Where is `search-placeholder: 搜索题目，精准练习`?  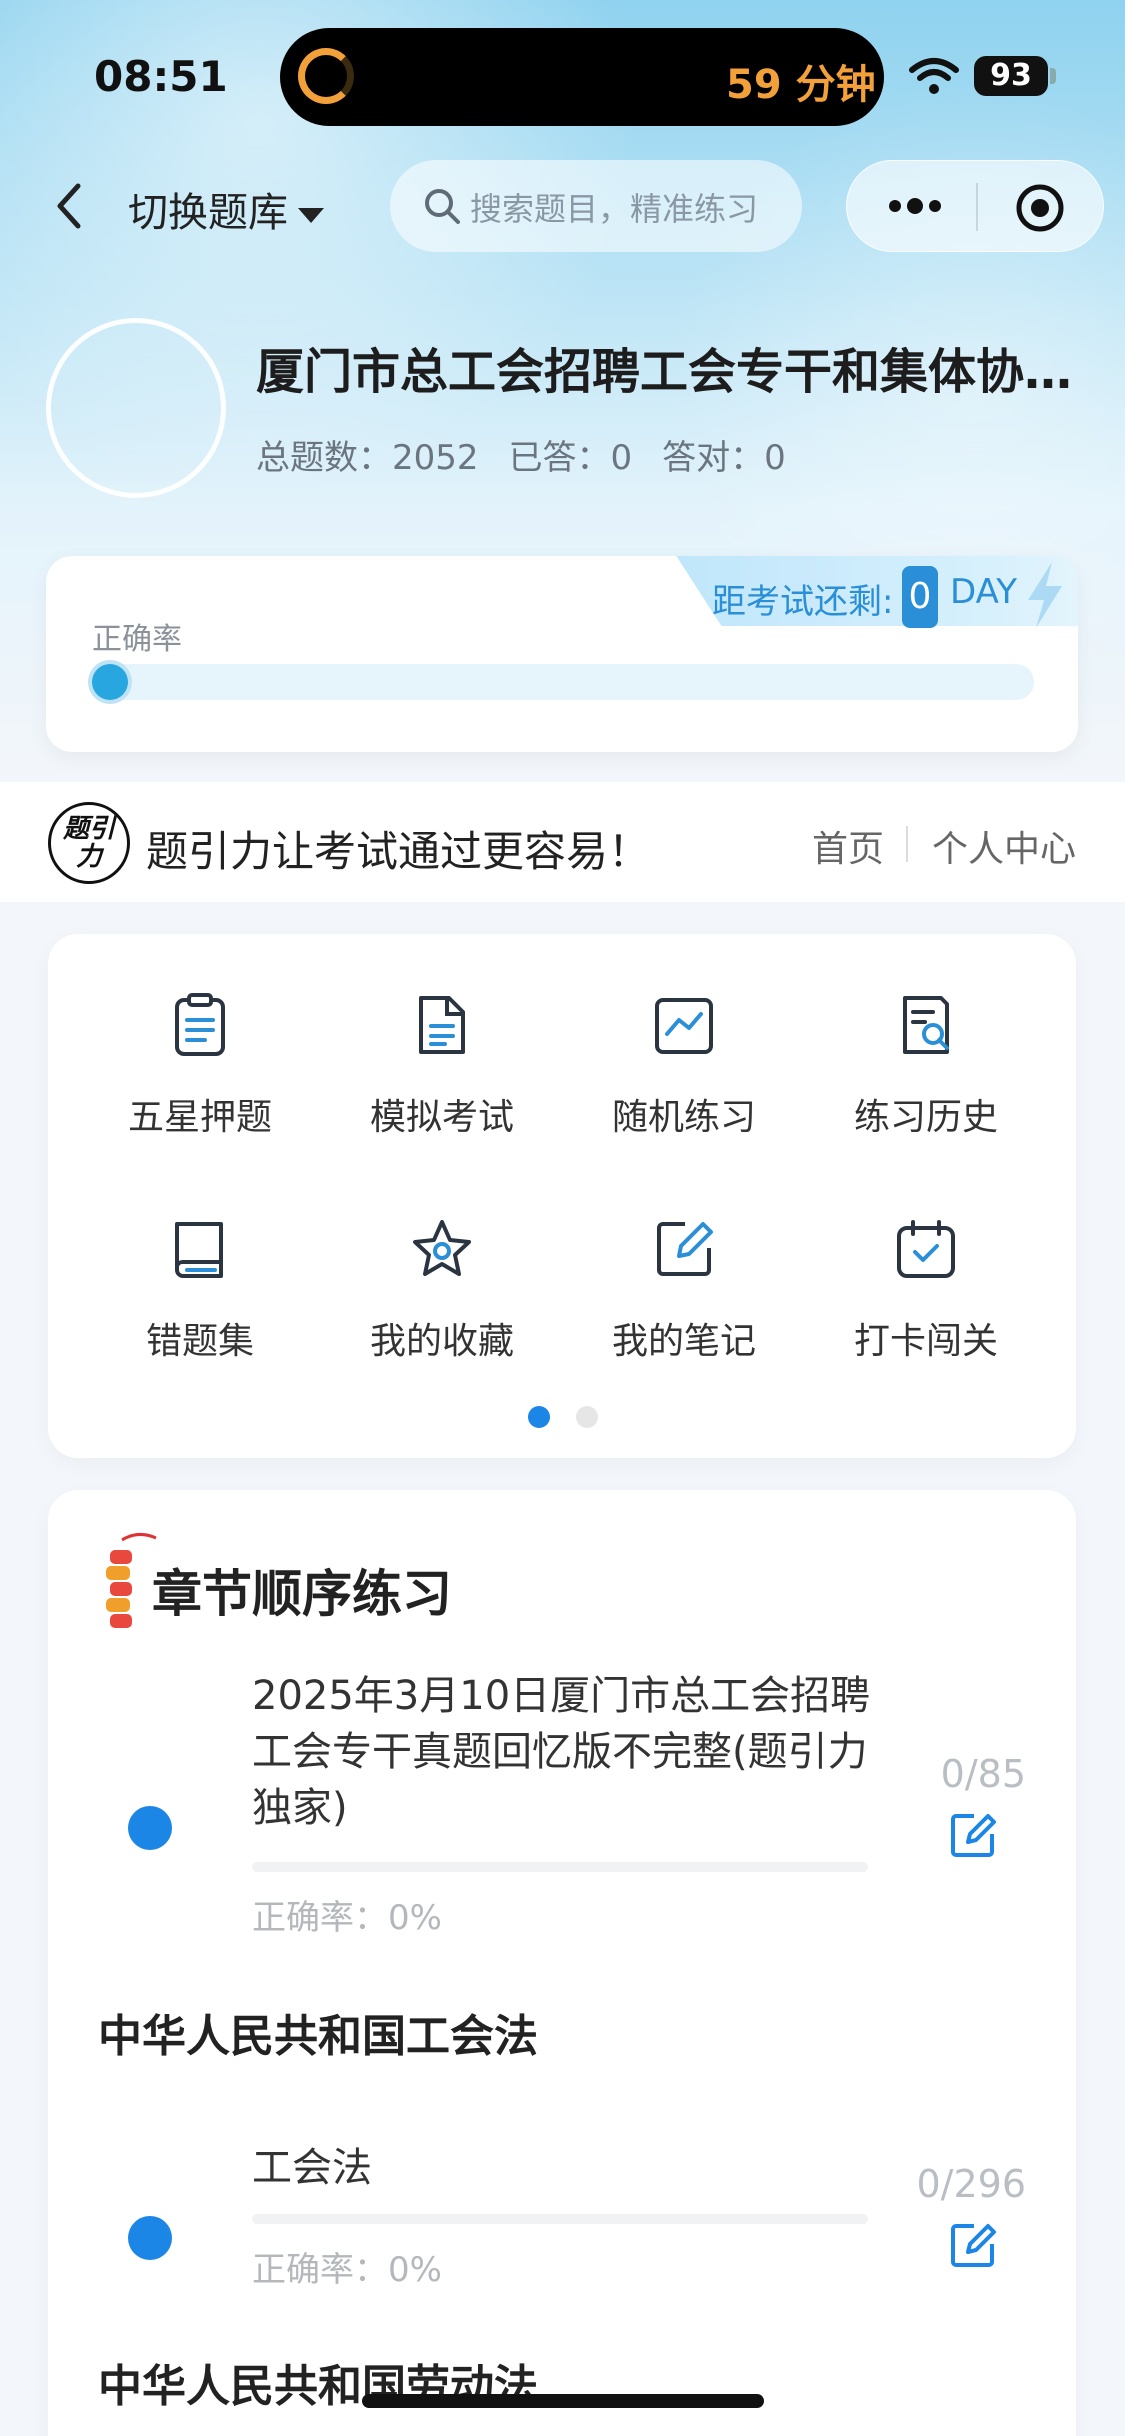 search-placeholder: 搜索题目，精准练习 is located at coordinates (614, 209).